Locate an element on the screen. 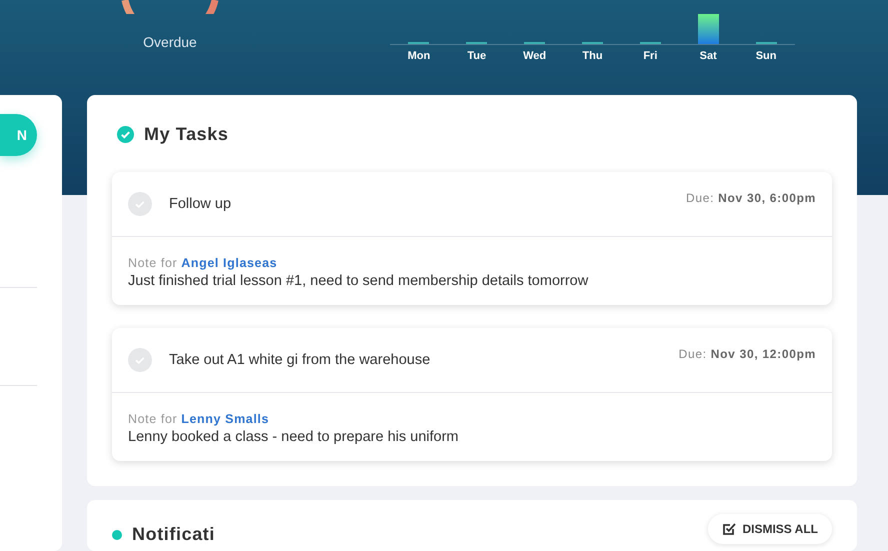 The width and height of the screenshot is (888, 551). due-date: Due: Nov 30, 6:00pm is located at coordinates (751, 198).